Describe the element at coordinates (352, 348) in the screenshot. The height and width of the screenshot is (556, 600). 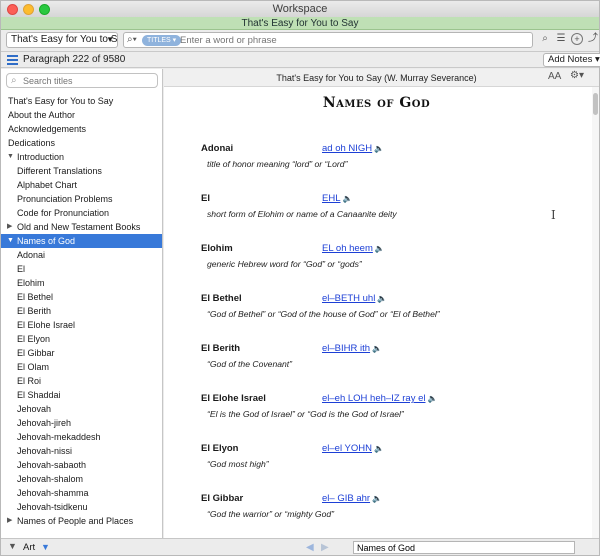
I see `pronunciation-link: el–BIHR ith 🔈` at that location.